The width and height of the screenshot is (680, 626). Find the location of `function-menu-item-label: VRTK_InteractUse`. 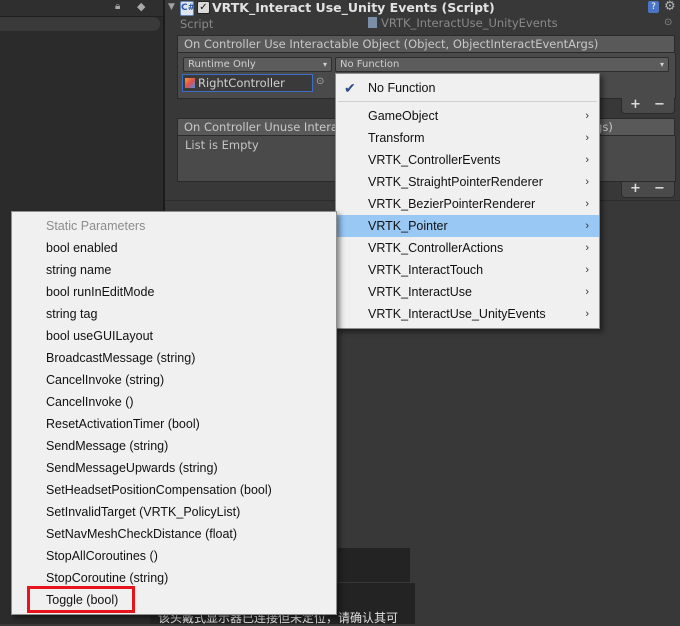

function-menu-item-label: VRTK_InteractUse is located at coordinates (420, 292).